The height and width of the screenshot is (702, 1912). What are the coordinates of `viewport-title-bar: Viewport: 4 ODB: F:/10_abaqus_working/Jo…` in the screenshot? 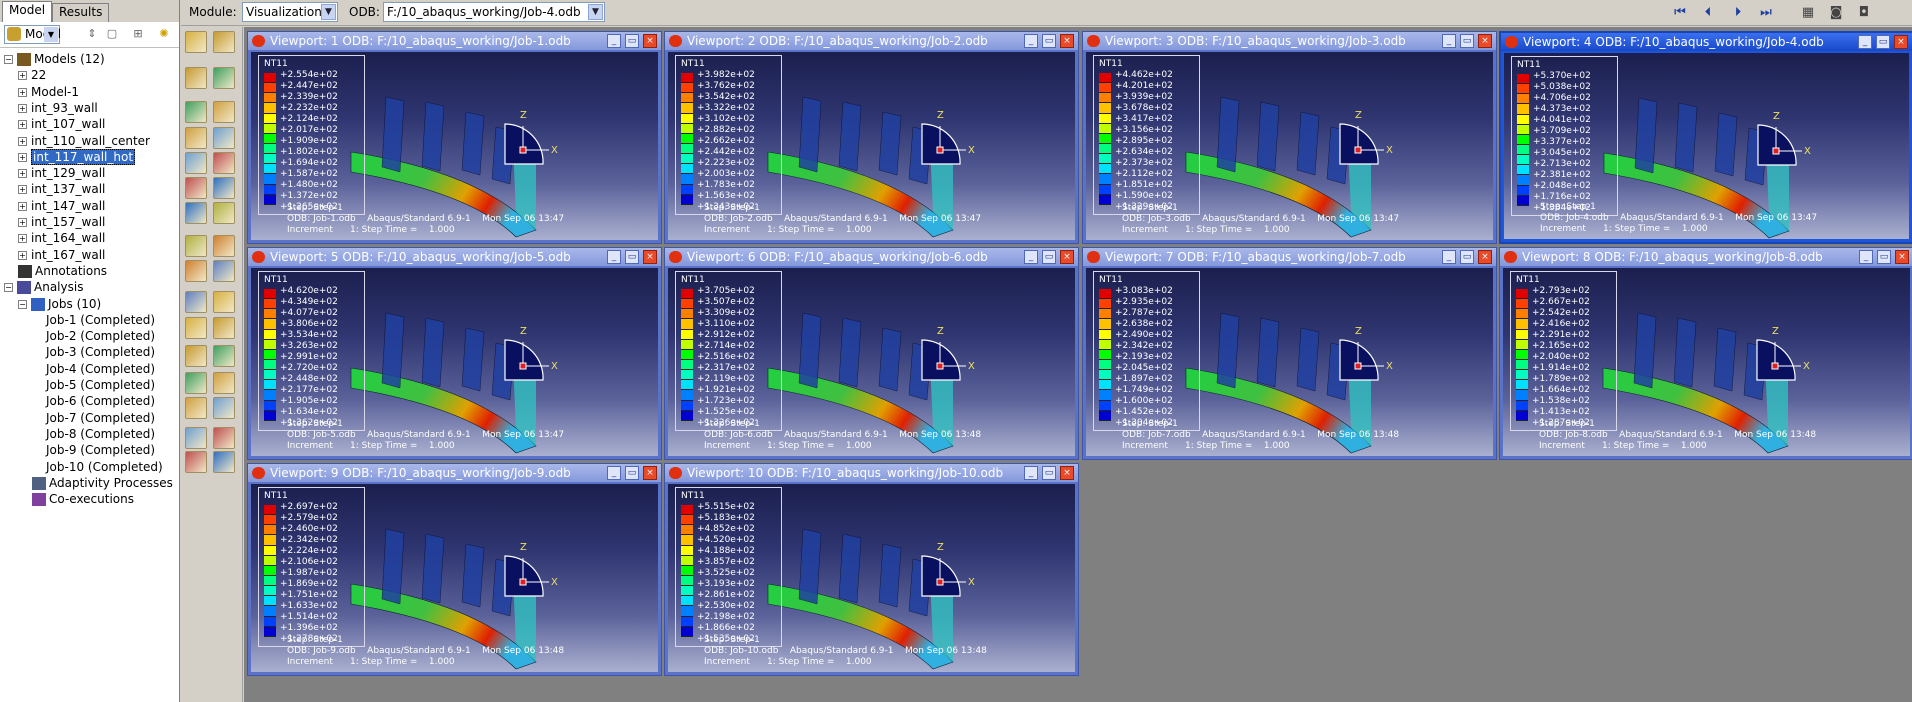 It's located at (1706, 42).